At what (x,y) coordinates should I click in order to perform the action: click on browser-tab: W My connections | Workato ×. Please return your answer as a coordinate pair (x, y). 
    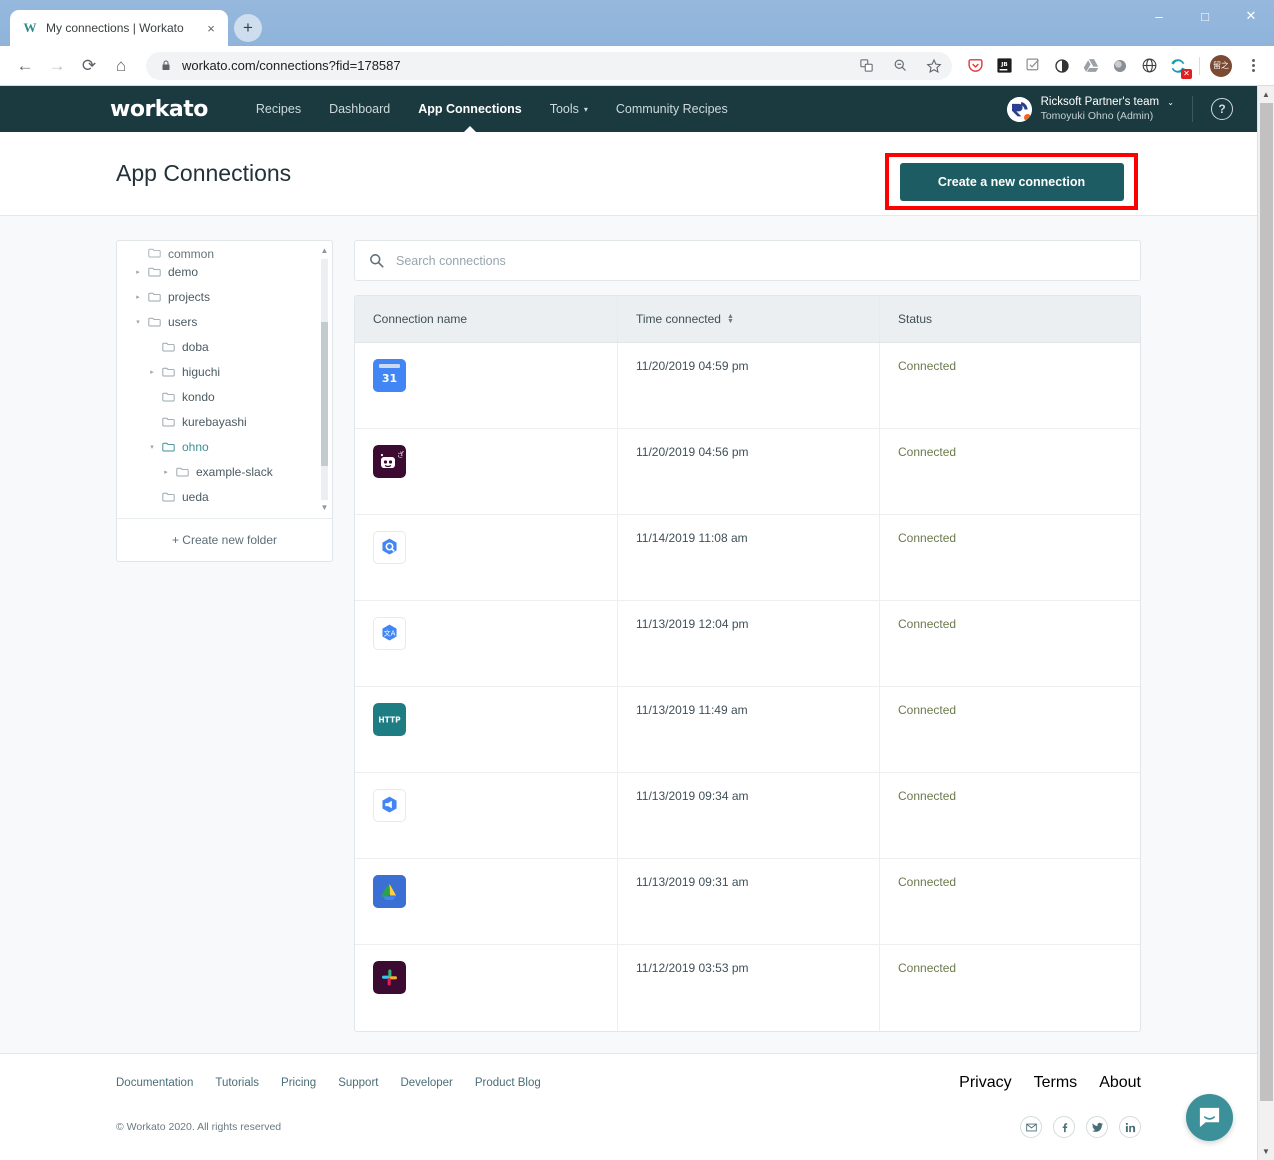
    Looking at the image, I should click on (119, 28).